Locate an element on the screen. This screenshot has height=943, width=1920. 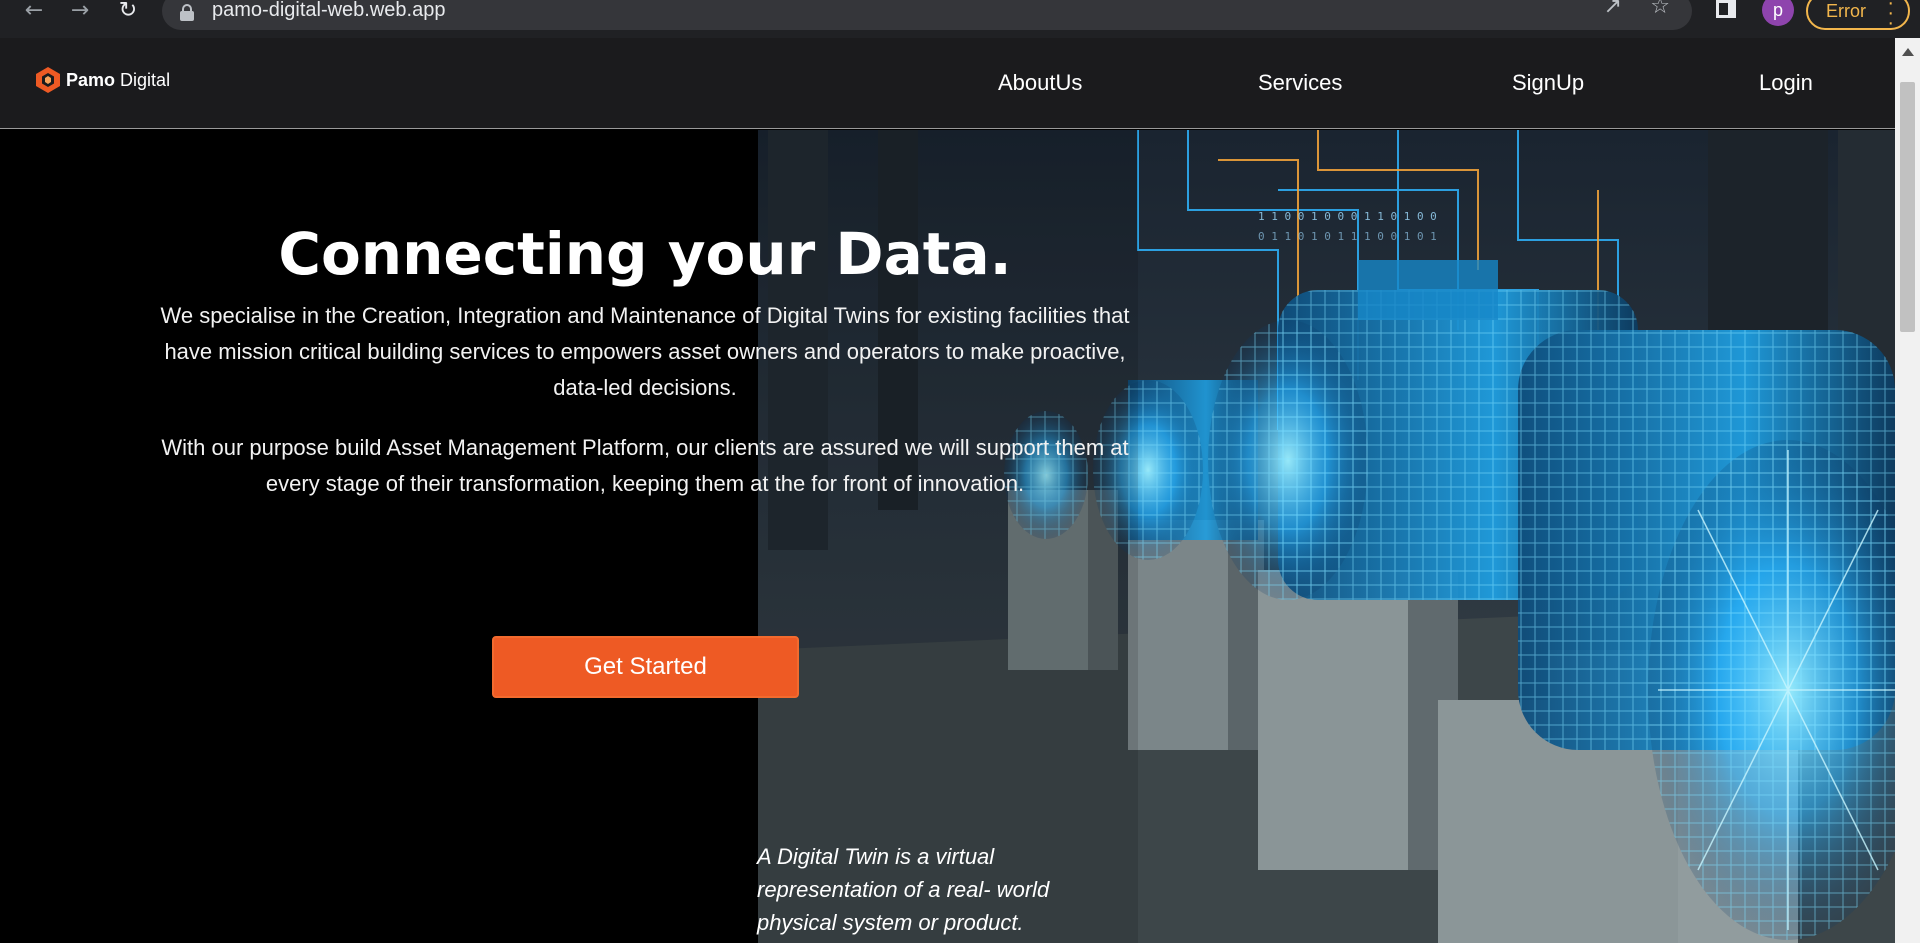
reload-icon: ↻ is located at coordinates (128, 14).